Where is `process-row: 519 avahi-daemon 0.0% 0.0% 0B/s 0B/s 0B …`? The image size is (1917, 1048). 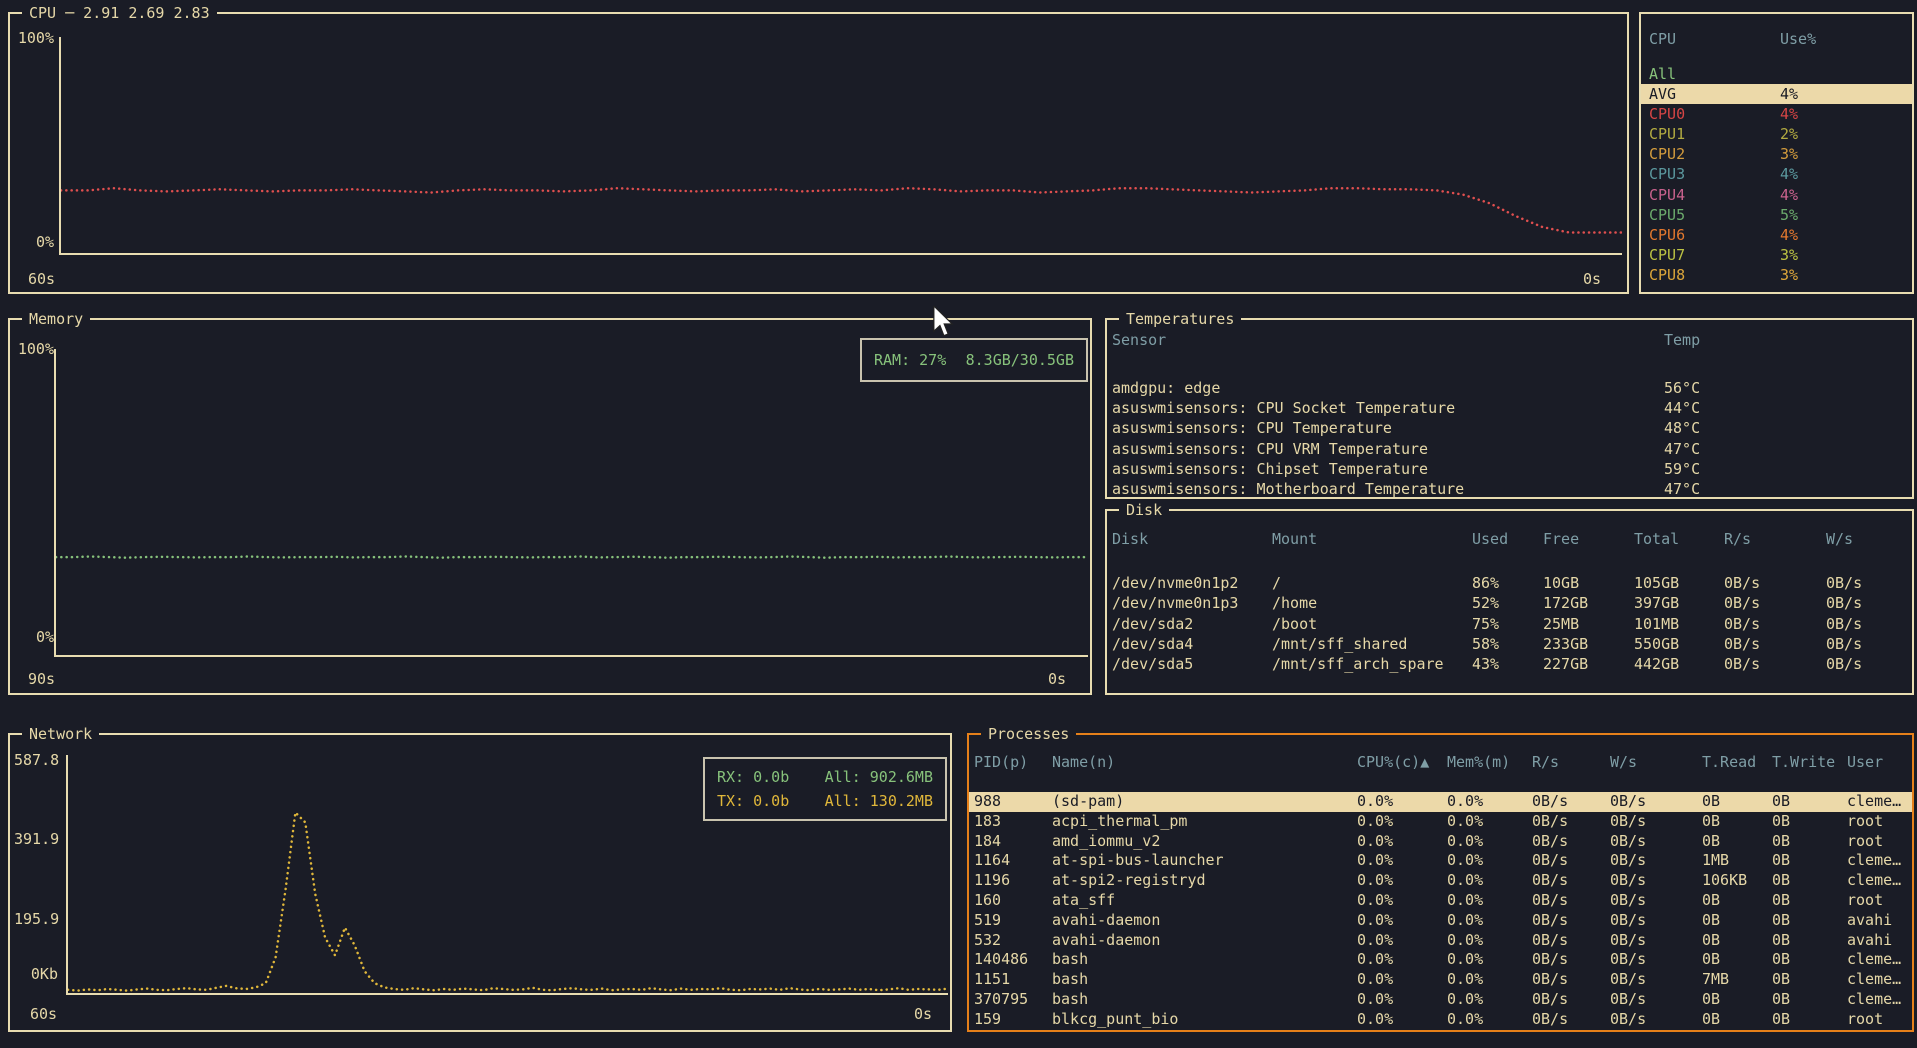
process-row: 519 avahi-daemon 0.0% 0.0% 0B/s 0B/s 0B … is located at coordinates (1440, 921).